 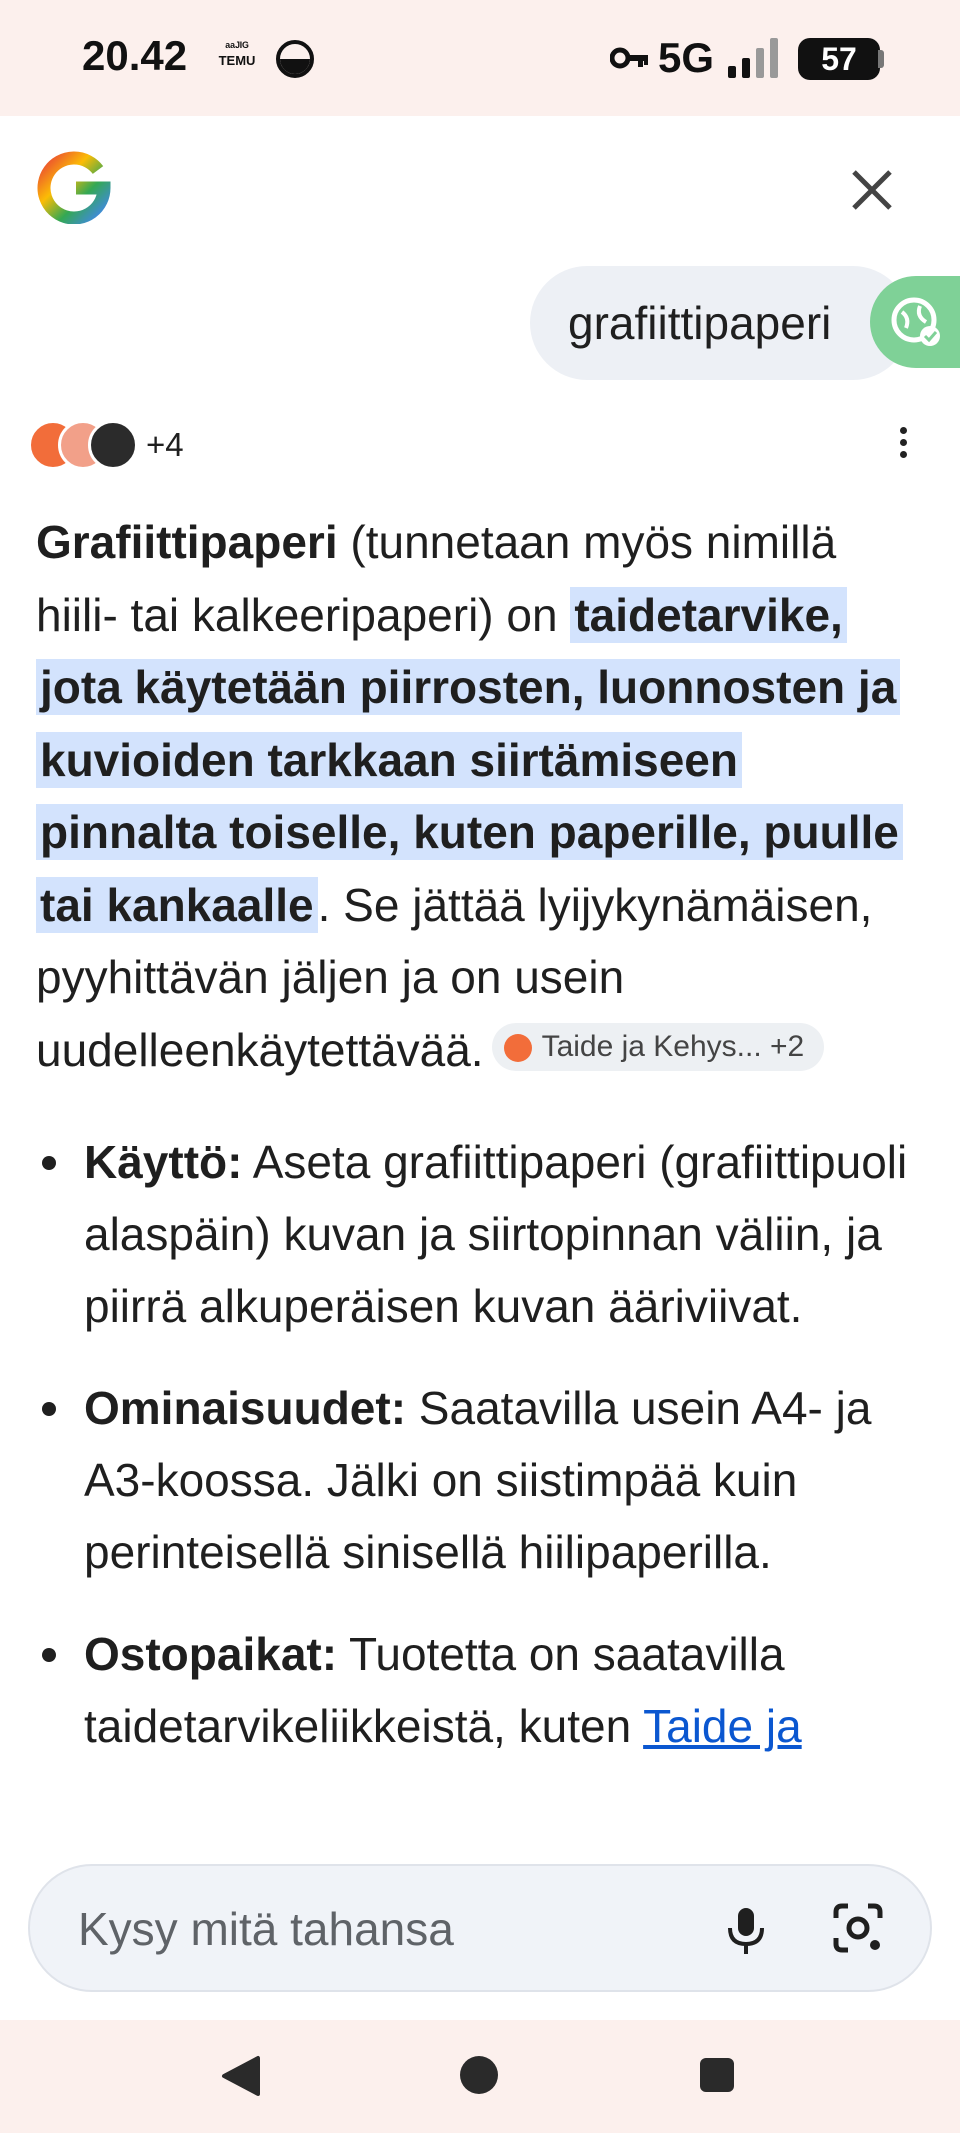 I want to click on answer-term: Grafiittipaperi, so click(x=187, y=542).